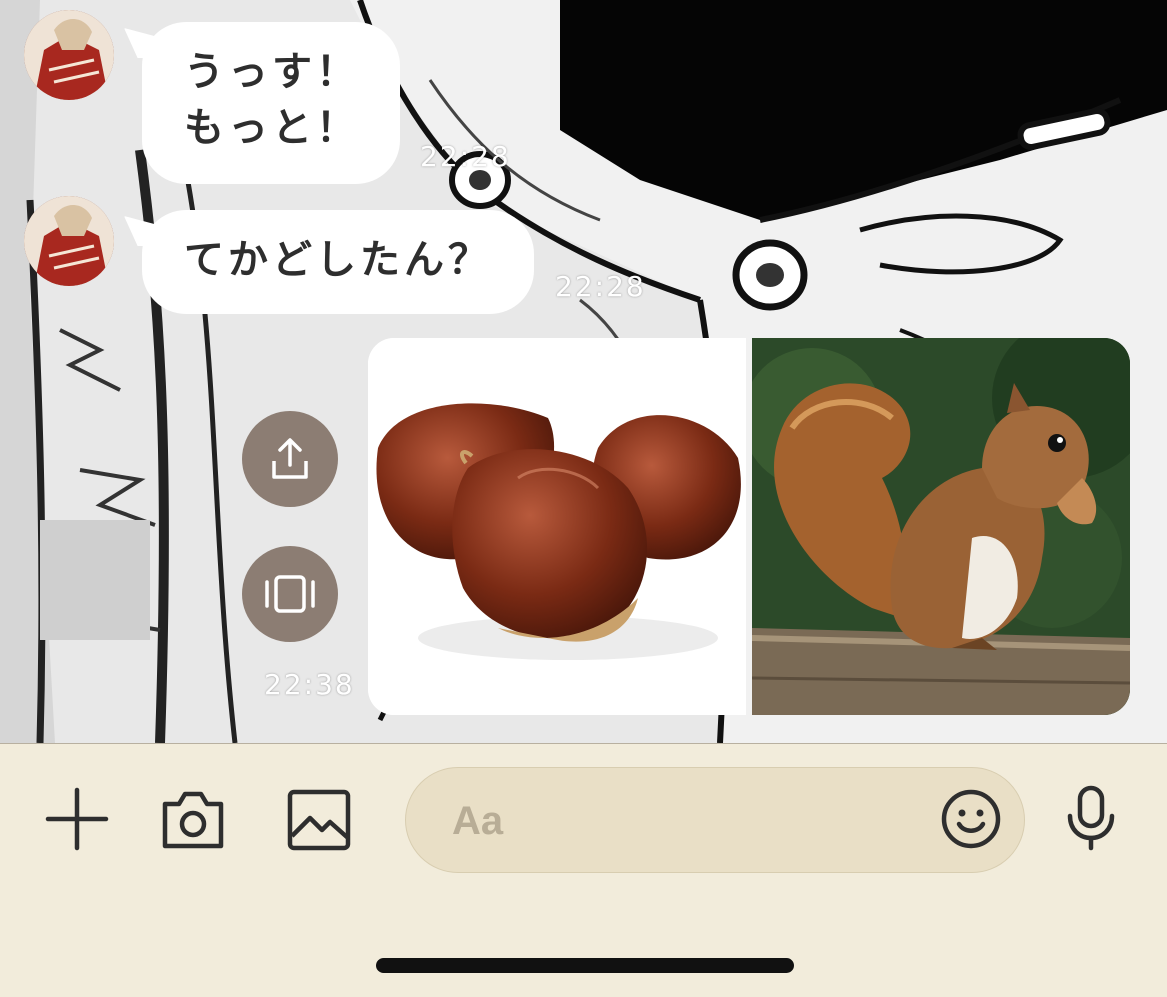 The height and width of the screenshot is (997, 1167). Describe the element at coordinates (77, 819) in the screenshot. I see `plus-icon` at that location.